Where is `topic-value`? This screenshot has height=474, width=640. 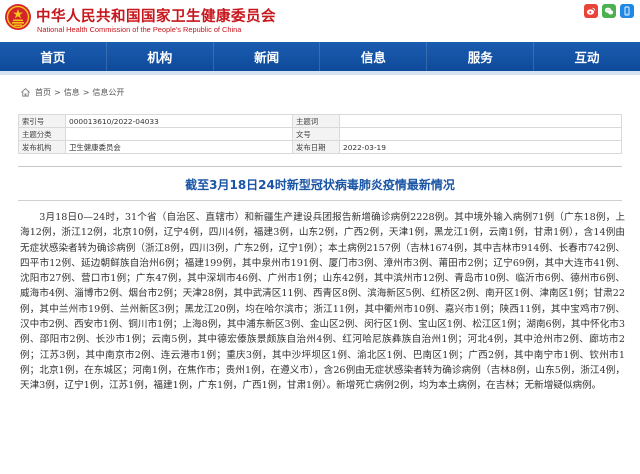 topic-value is located at coordinates (480, 121).